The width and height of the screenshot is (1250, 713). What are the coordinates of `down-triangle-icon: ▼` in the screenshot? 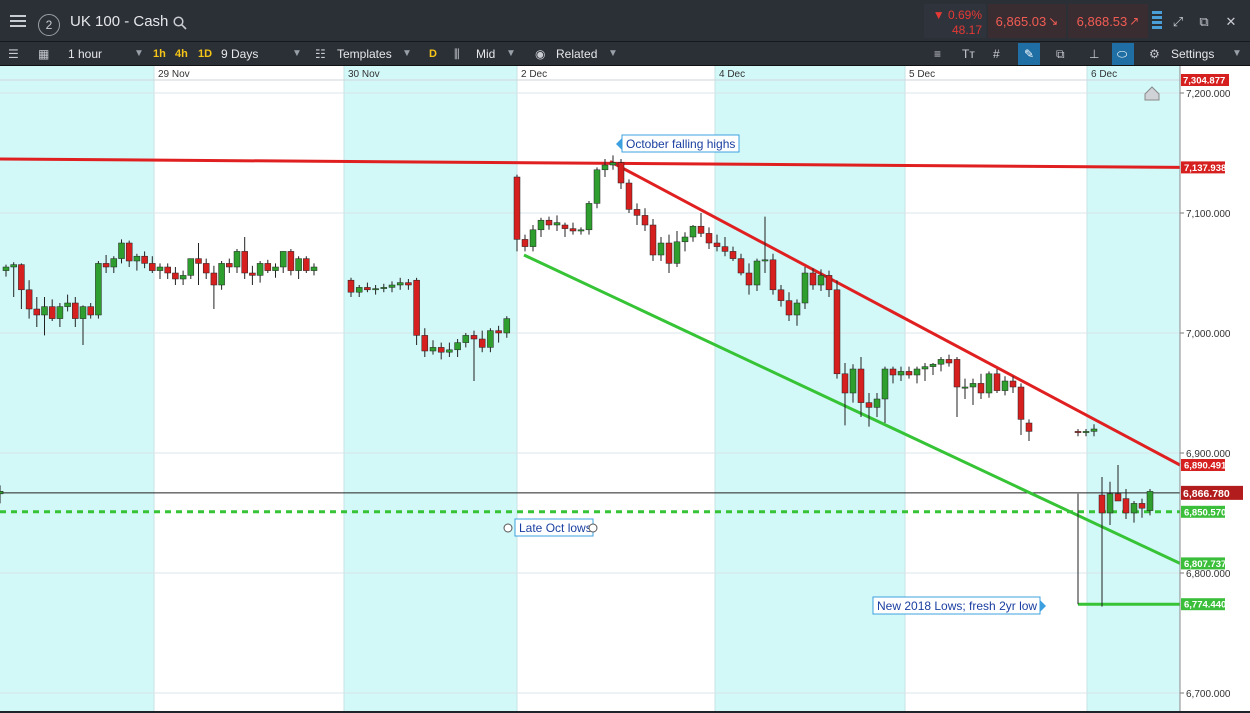 It's located at (940, 15).